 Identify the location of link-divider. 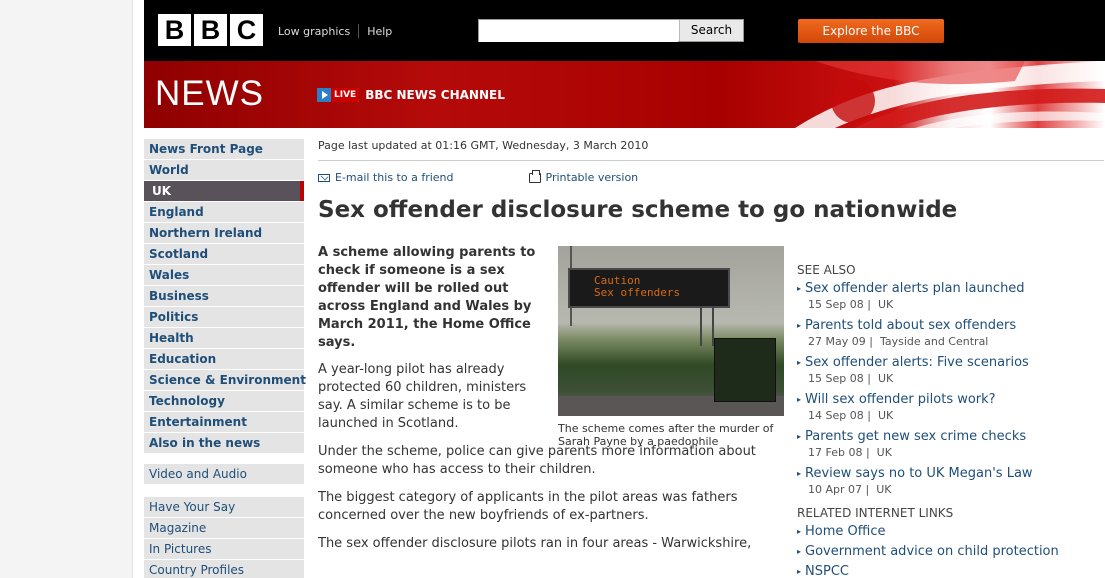
(359, 31).